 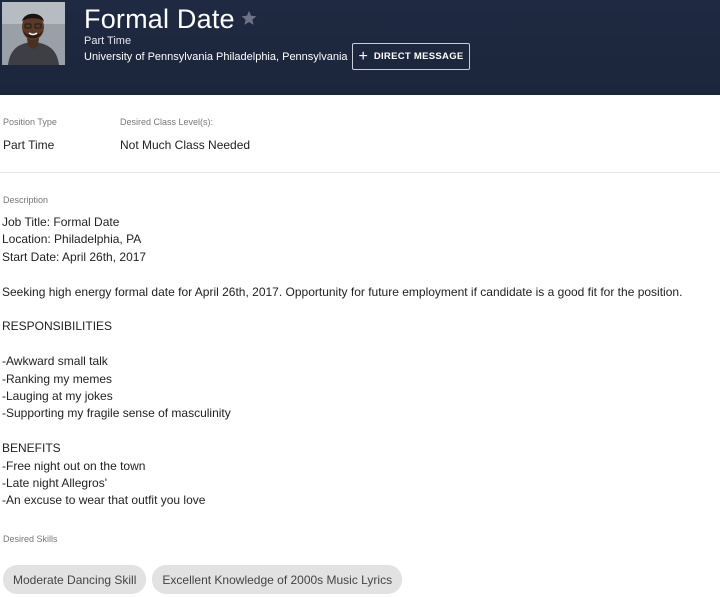 I want to click on class-level-label: Desired Class Level(s):, so click(x=167, y=122).